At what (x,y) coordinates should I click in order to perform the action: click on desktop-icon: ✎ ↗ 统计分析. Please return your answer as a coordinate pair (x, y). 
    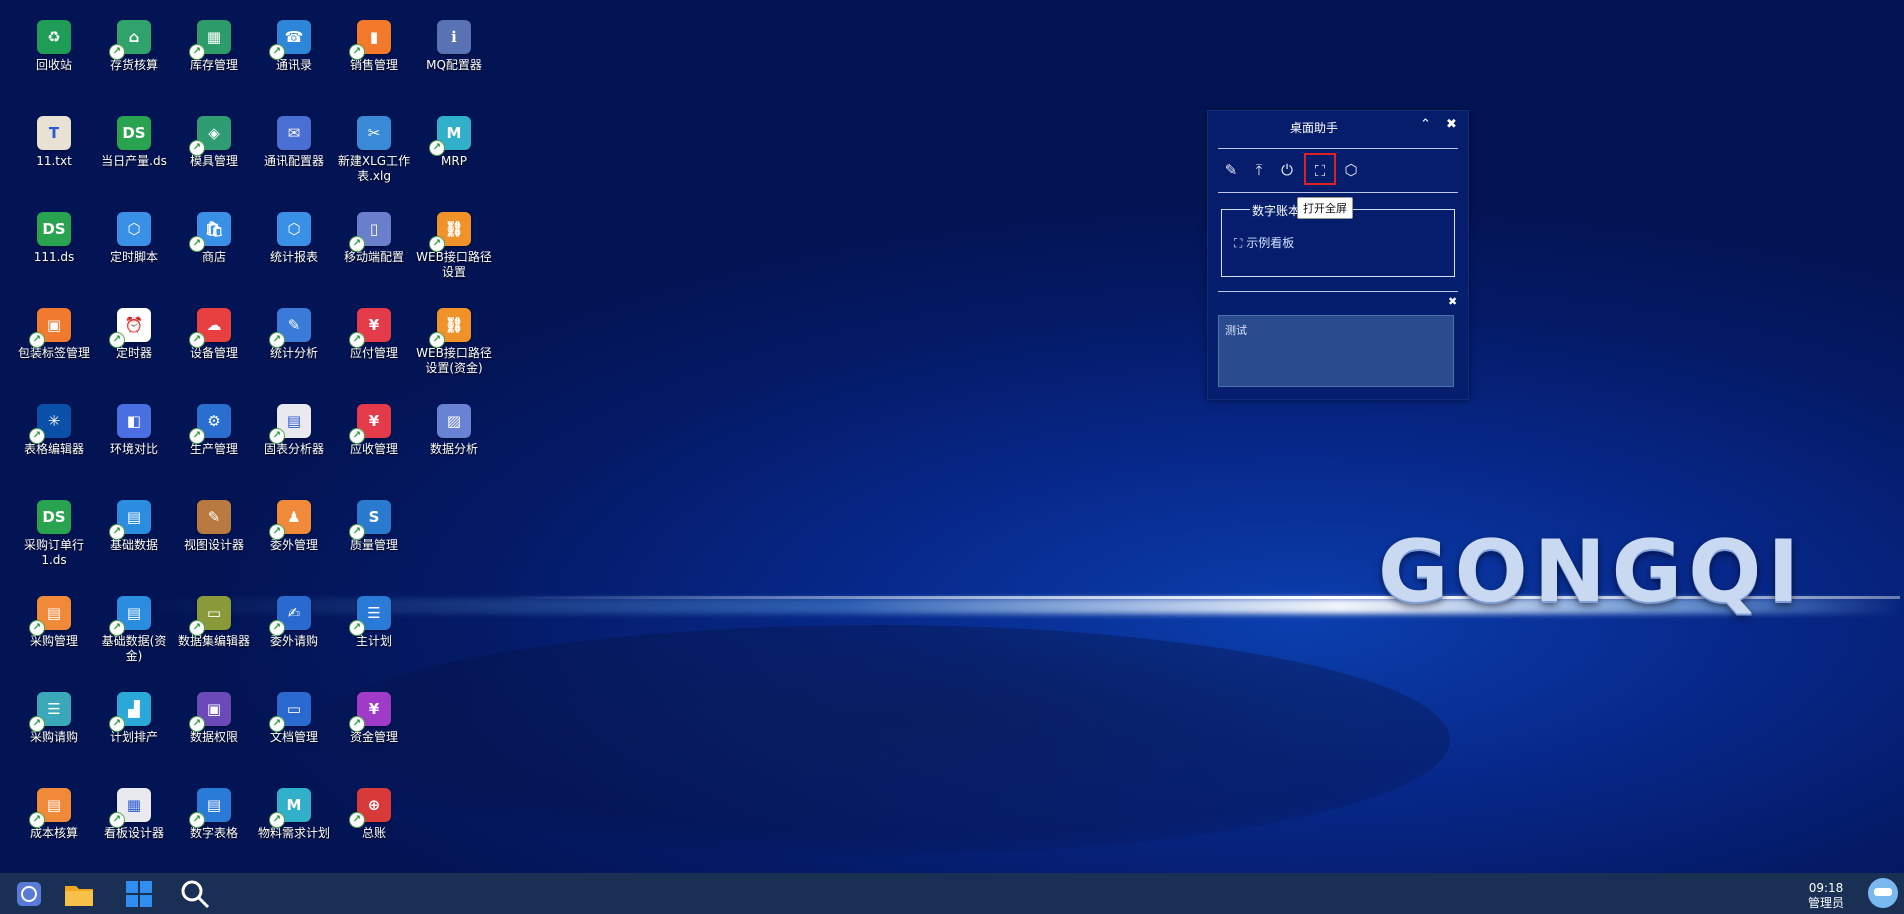
    Looking at the image, I should click on (294, 356).